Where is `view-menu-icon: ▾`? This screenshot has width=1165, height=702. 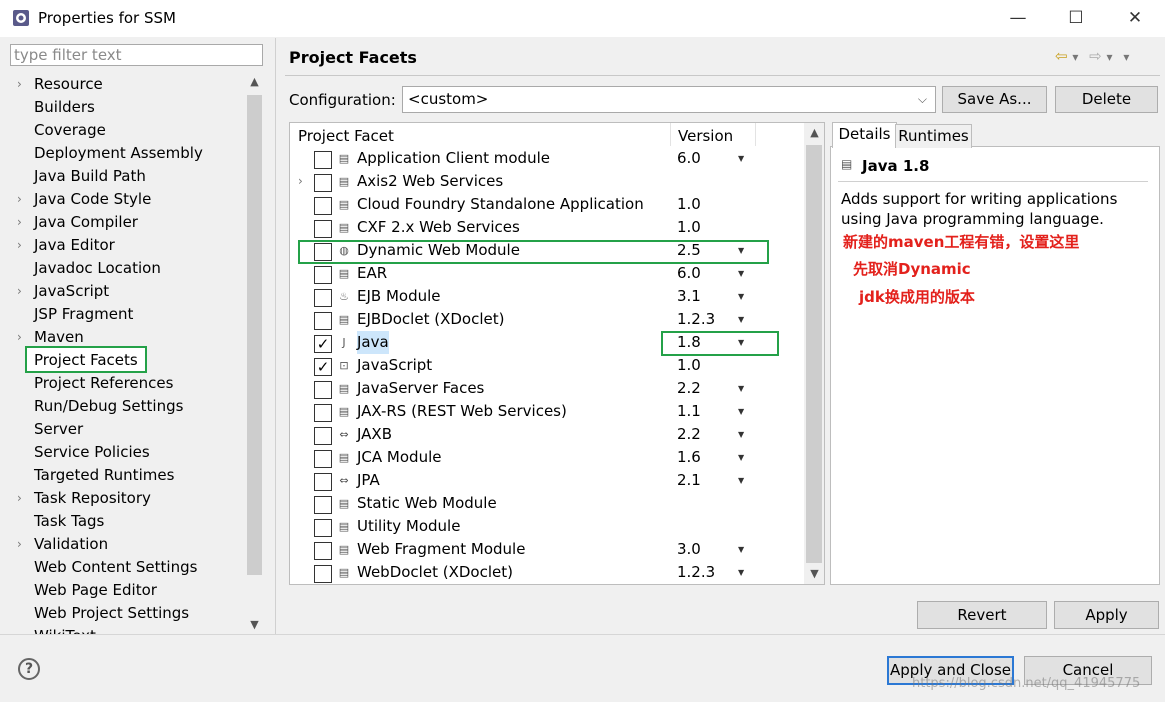
view-menu-icon: ▾ is located at coordinates (1126, 57).